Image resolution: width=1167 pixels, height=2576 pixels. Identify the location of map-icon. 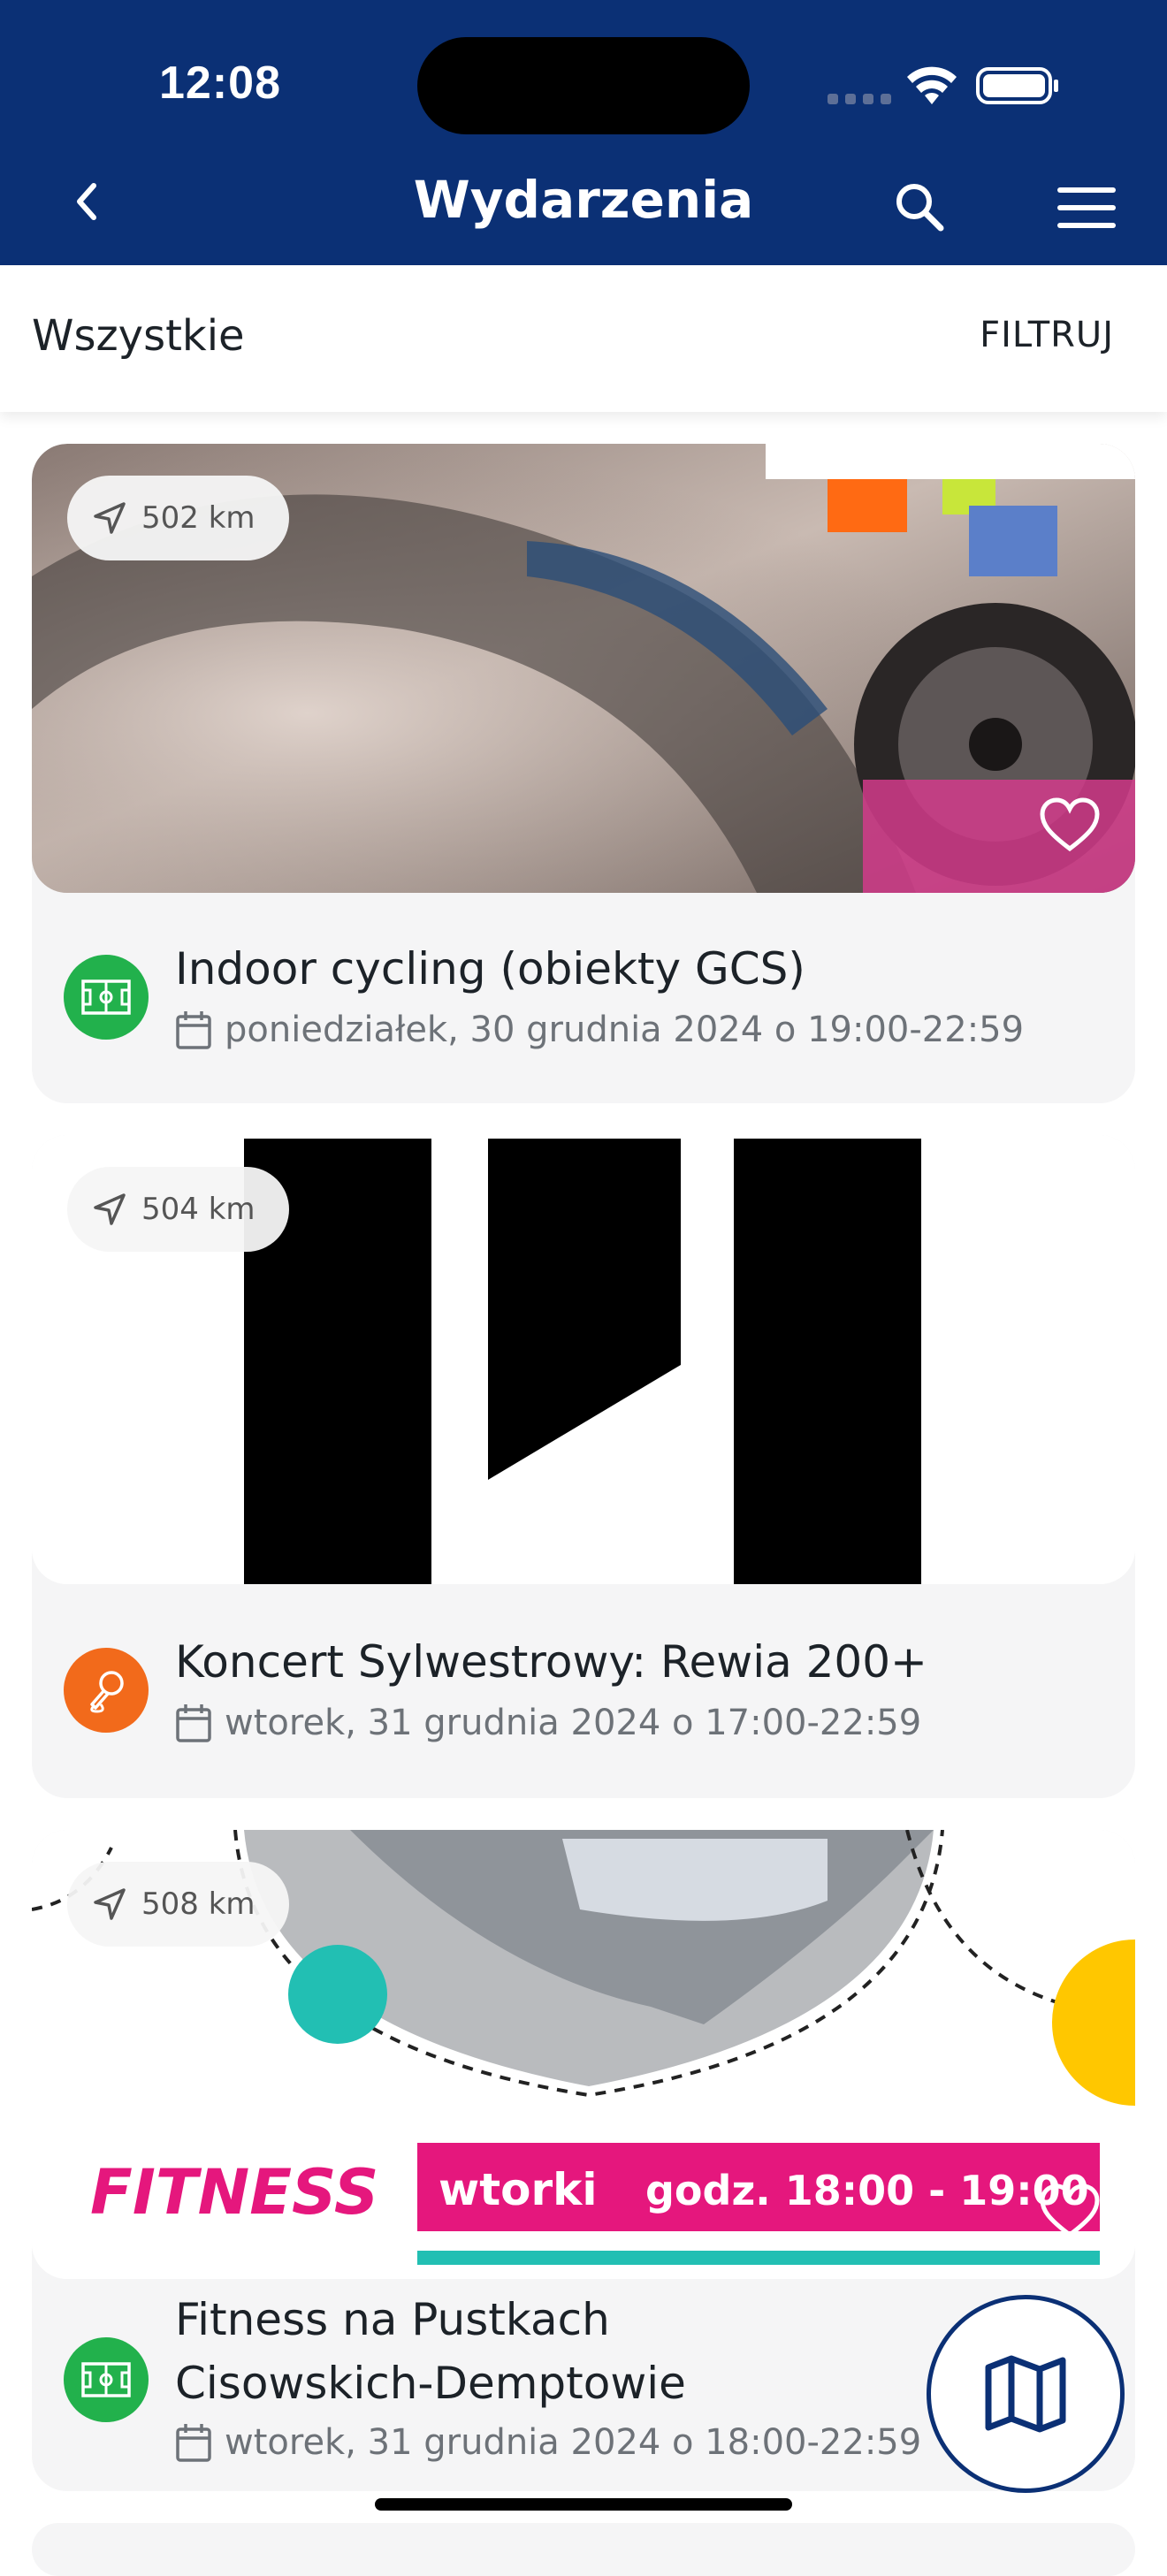
(1025, 2394).